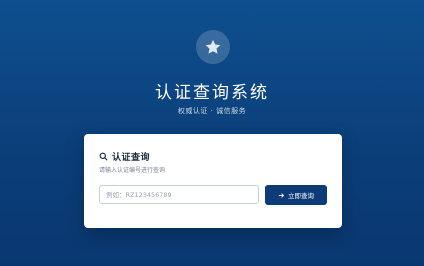 This screenshot has height=266, width=424. Describe the element at coordinates (301, 196) in the screenshot. I see `query-button-label: 立即查询` at that location.